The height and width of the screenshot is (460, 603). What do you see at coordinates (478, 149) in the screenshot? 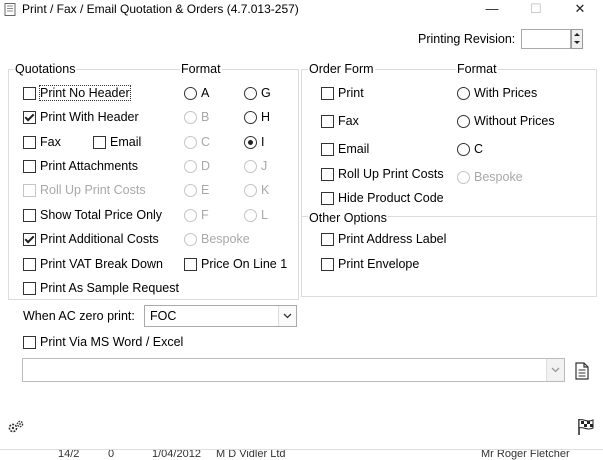
I see `order-format-c-label: C` at bounding box center [478, 149].